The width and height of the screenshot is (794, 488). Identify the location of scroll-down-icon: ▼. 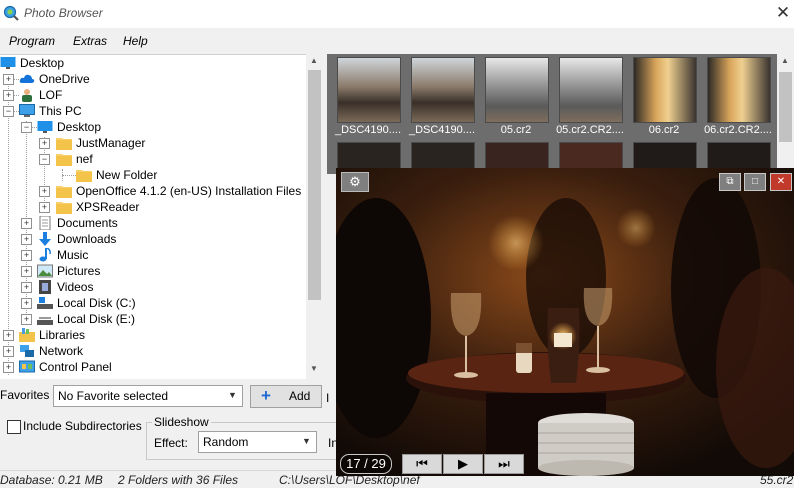
(314, 368).